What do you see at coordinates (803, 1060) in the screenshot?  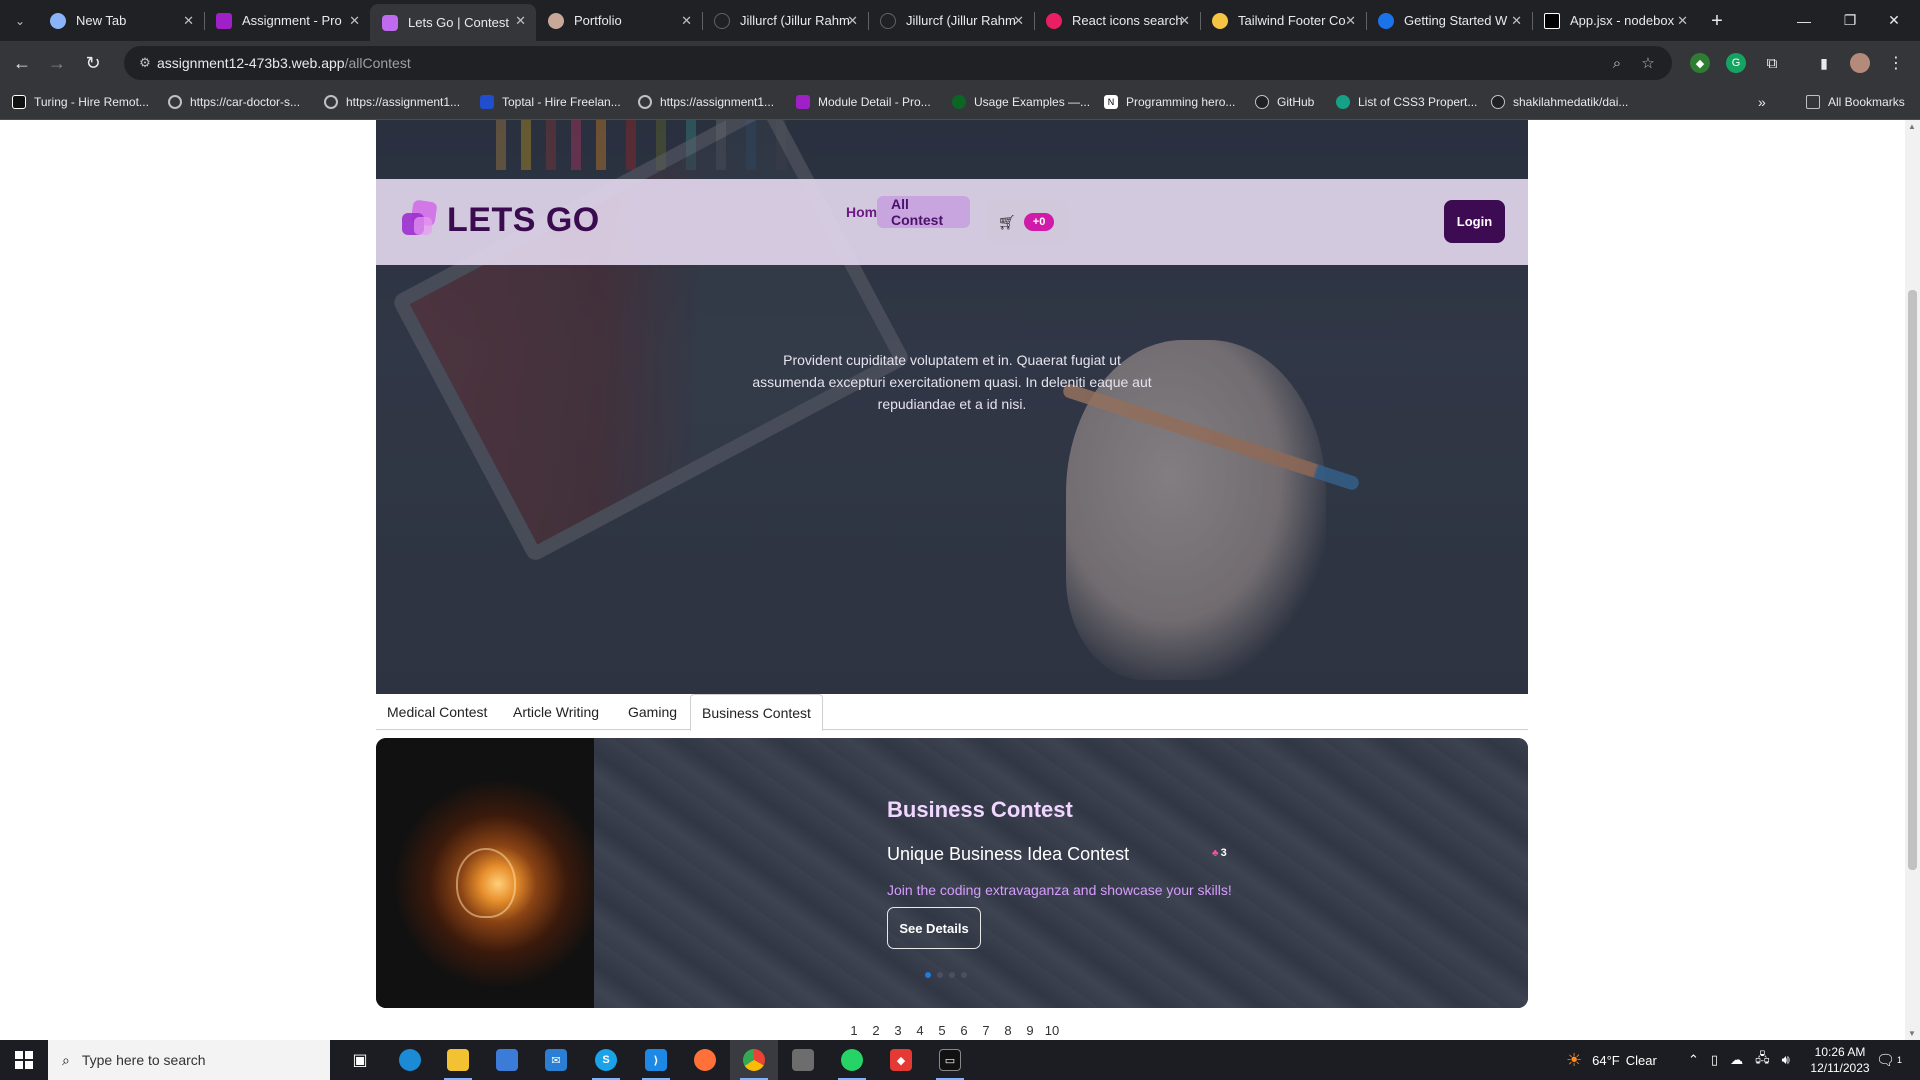 I see `app-window-icon` at bounding box center [803, 1060].